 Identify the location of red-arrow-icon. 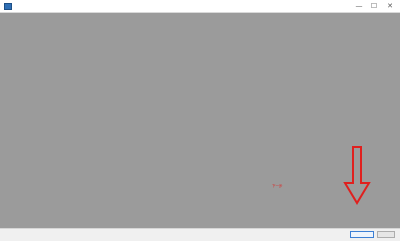
(357, 175).